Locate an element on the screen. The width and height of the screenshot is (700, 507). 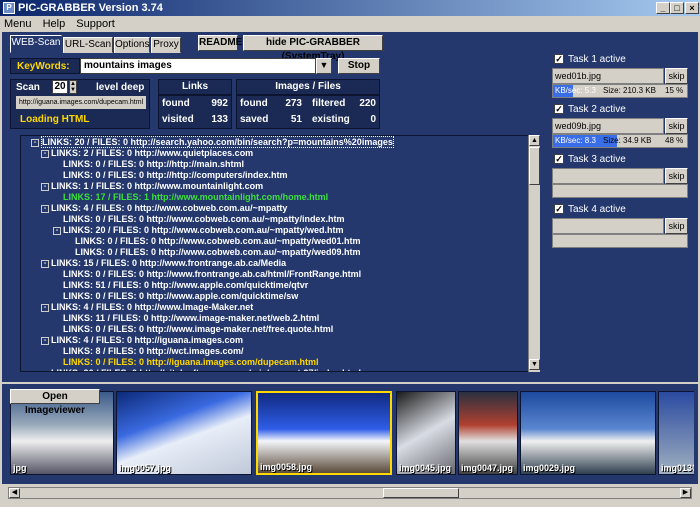
arrow-down-icon: ▼ is located at coordinates (73, 90).